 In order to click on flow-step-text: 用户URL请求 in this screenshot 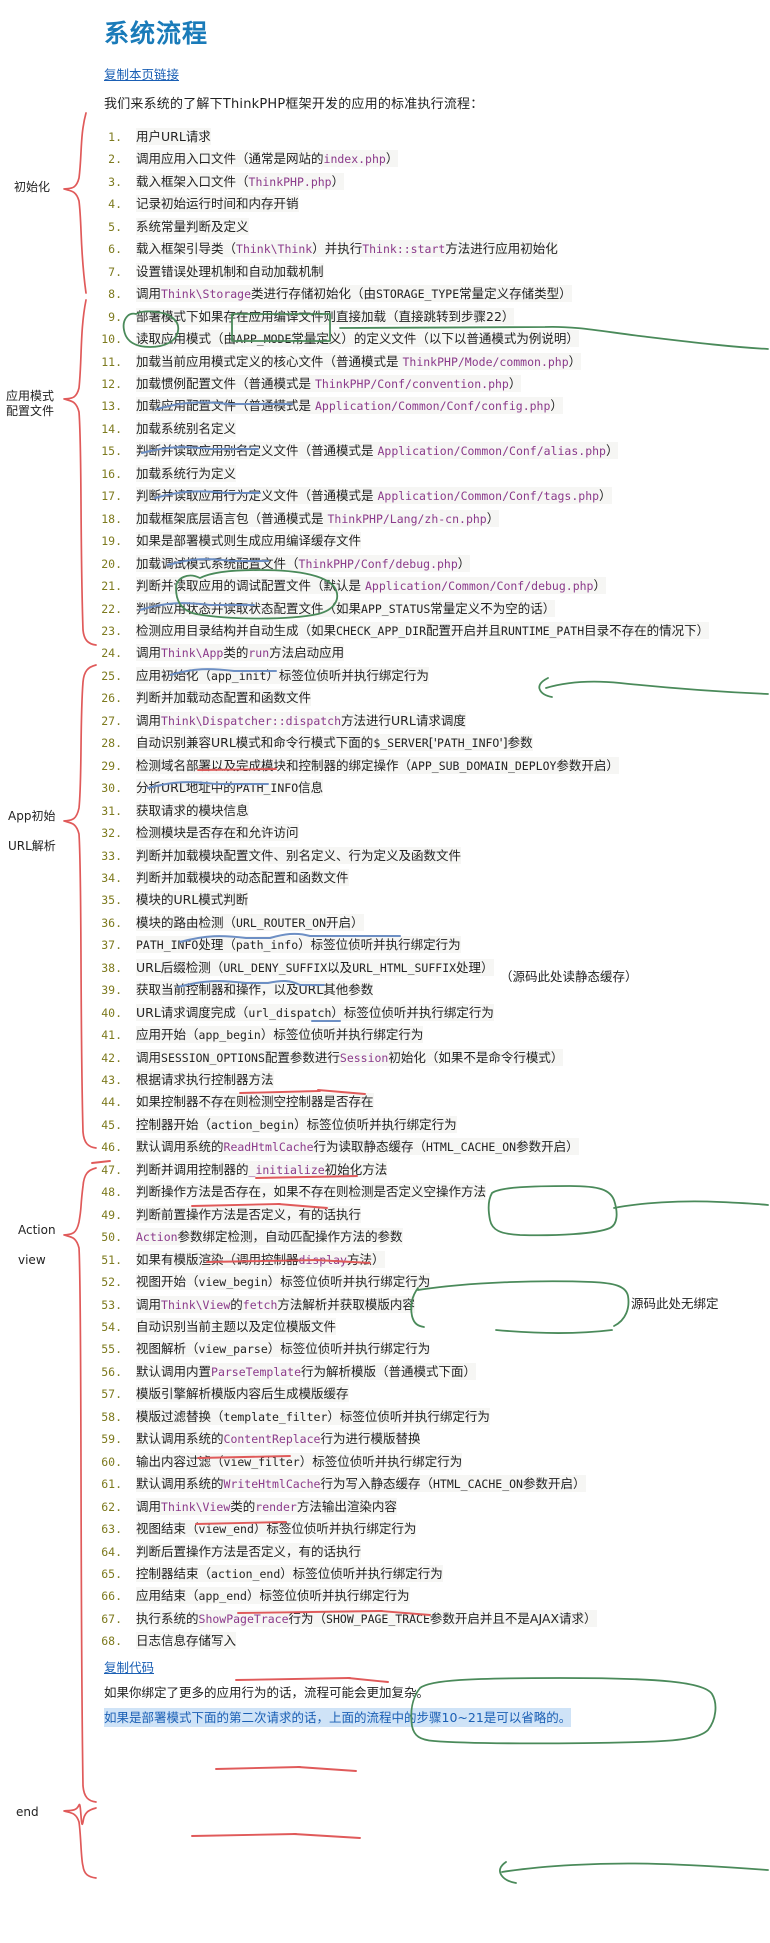, I will do `click(173, 136)`.